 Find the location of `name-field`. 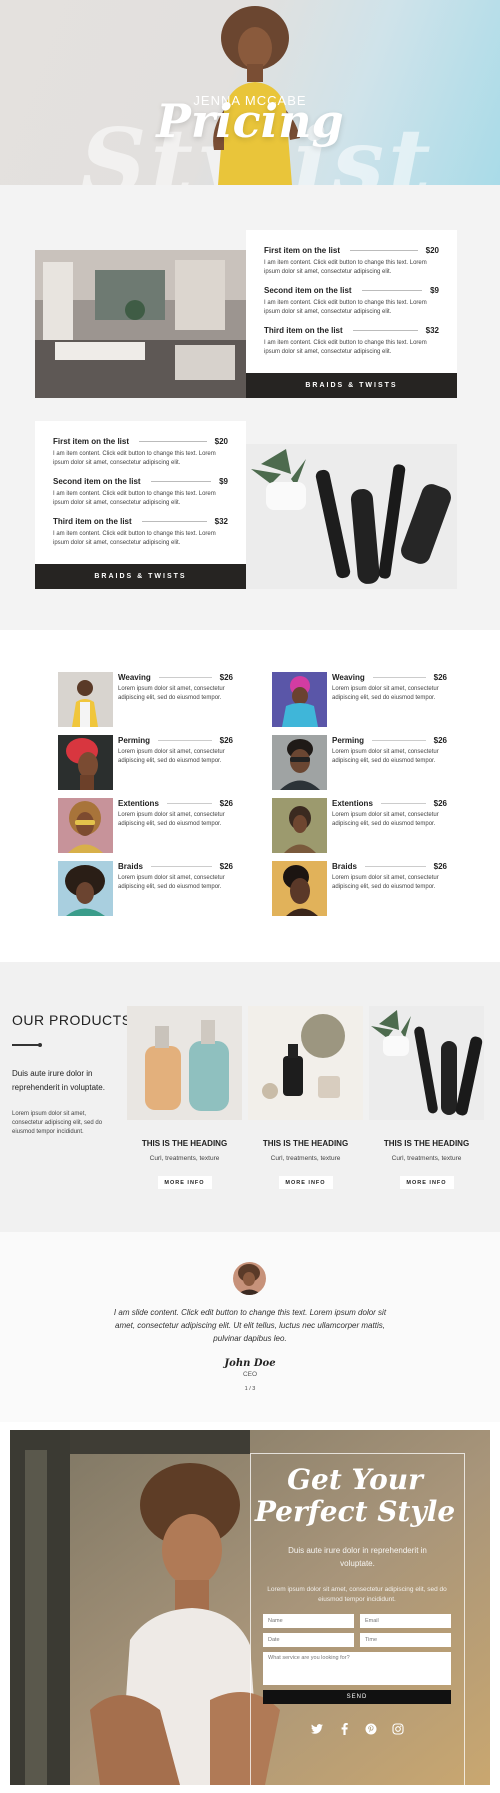

name-field is located at coordinates (308, 1621).